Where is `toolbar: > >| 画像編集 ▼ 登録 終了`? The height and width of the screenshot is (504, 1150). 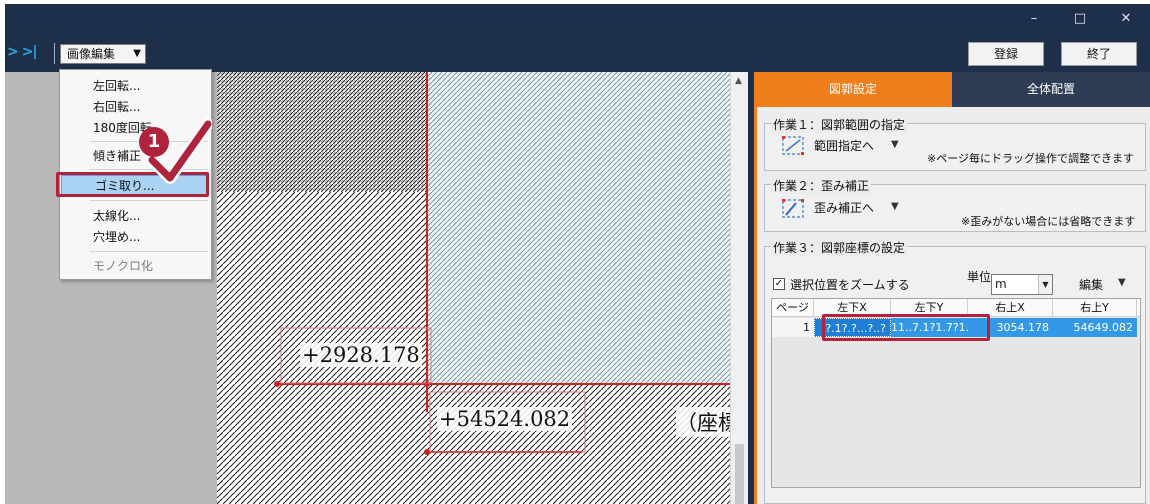
toolbar: > >| 画像編集 ▼ 登録 終了 is located at coordinates (577, 53).